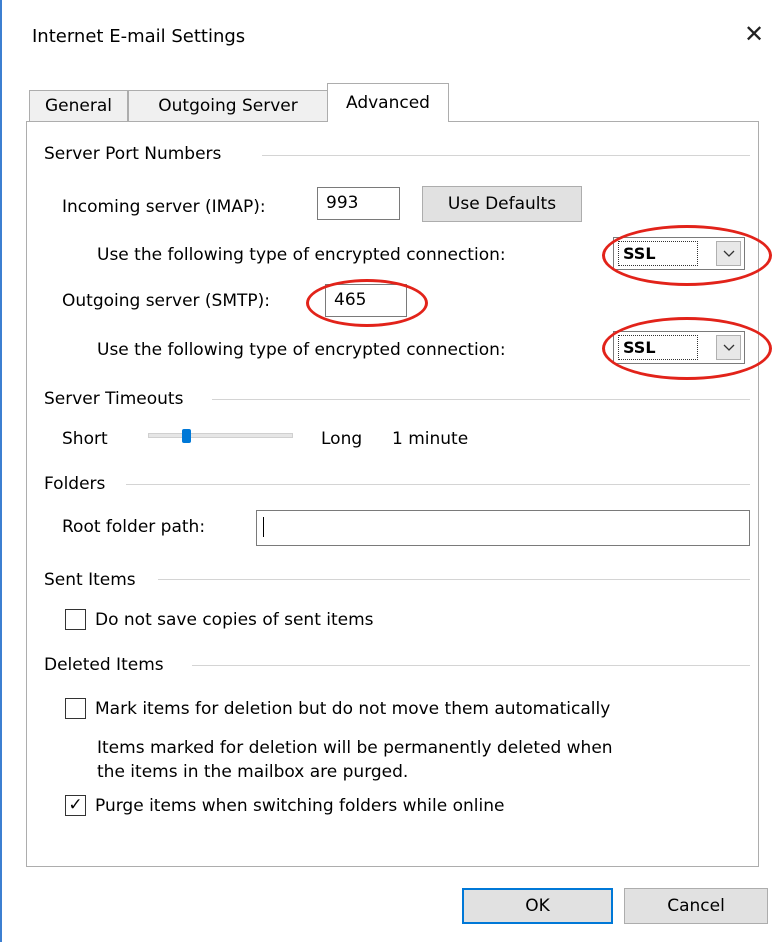 The height and width of the screenshot is (942, 775). What do you see at coordinates (104, 665) in the screenshot?
I see `group-deleted-items: Deleted Items` at bounding box center [104, 665].